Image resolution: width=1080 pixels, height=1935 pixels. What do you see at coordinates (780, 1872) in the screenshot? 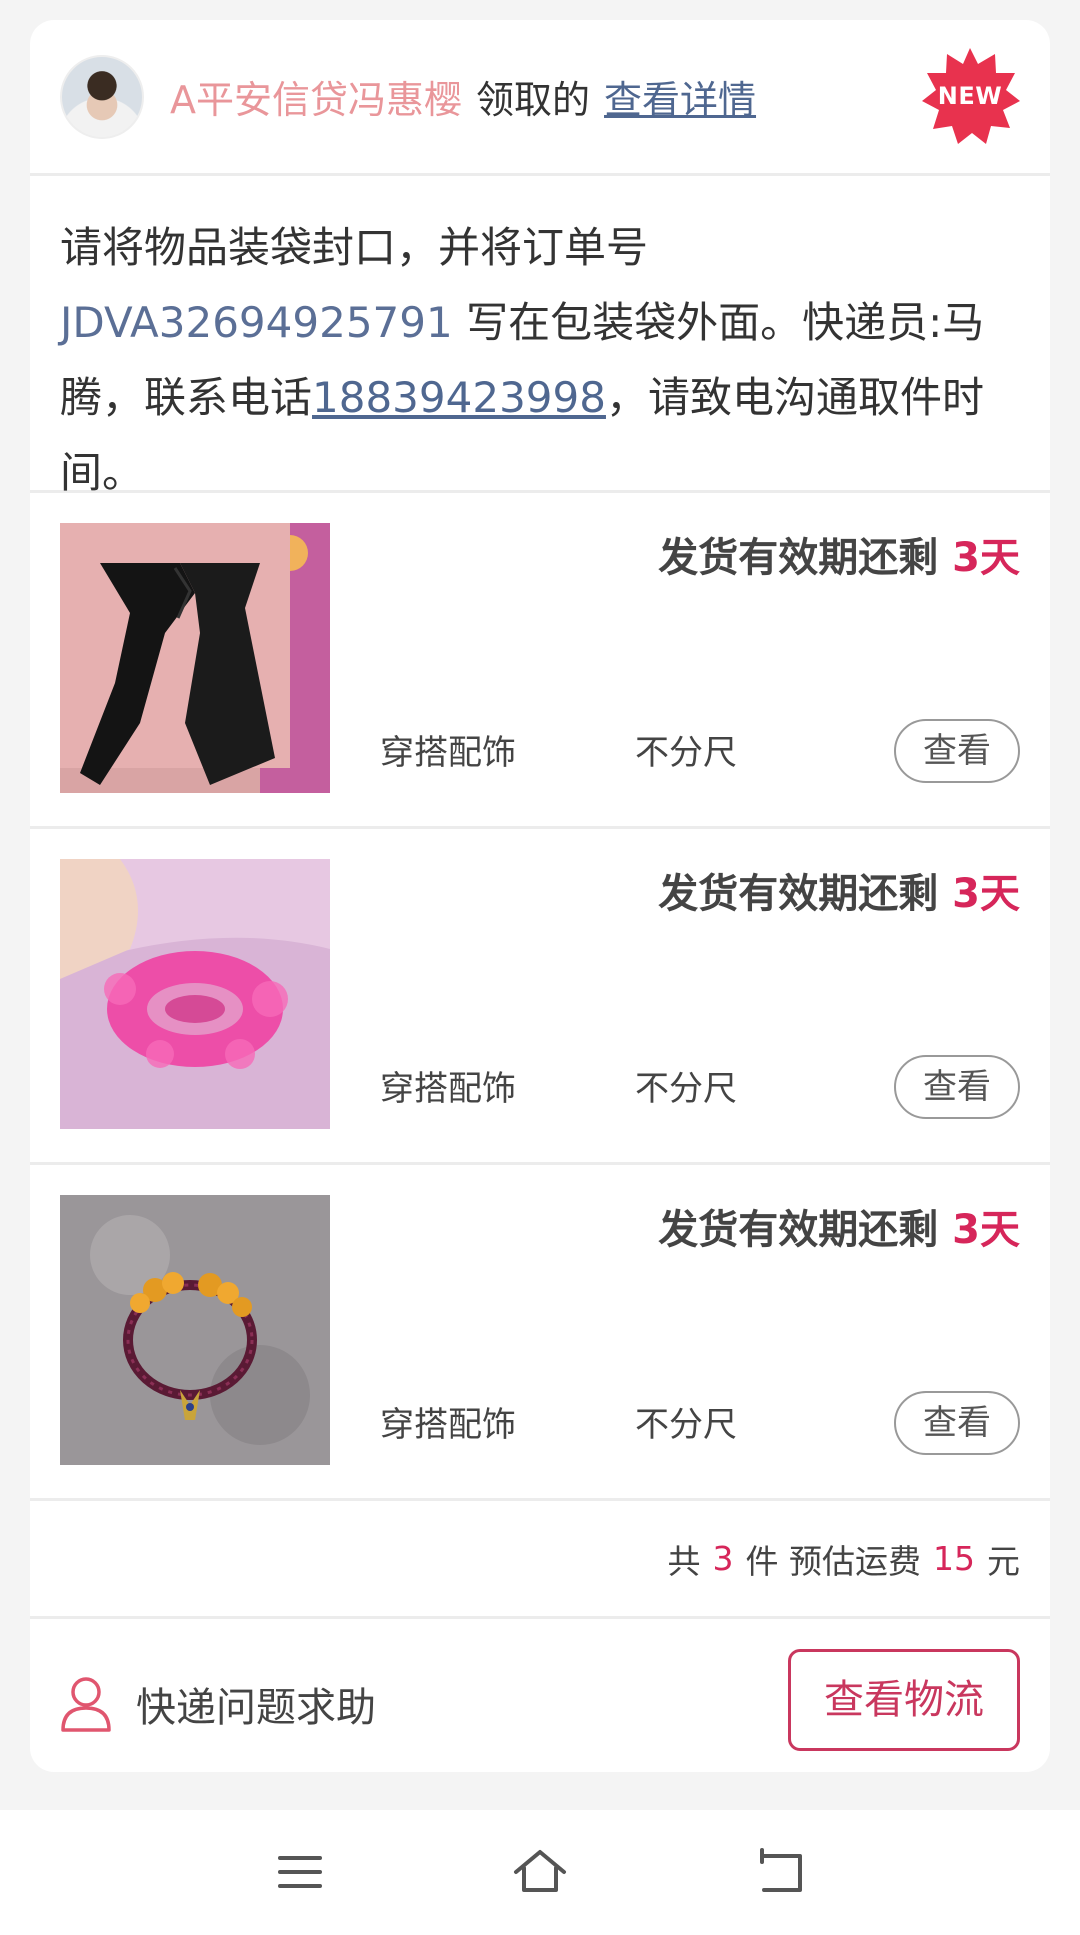
I see `back-icon` at bounding box center [780, 1872].